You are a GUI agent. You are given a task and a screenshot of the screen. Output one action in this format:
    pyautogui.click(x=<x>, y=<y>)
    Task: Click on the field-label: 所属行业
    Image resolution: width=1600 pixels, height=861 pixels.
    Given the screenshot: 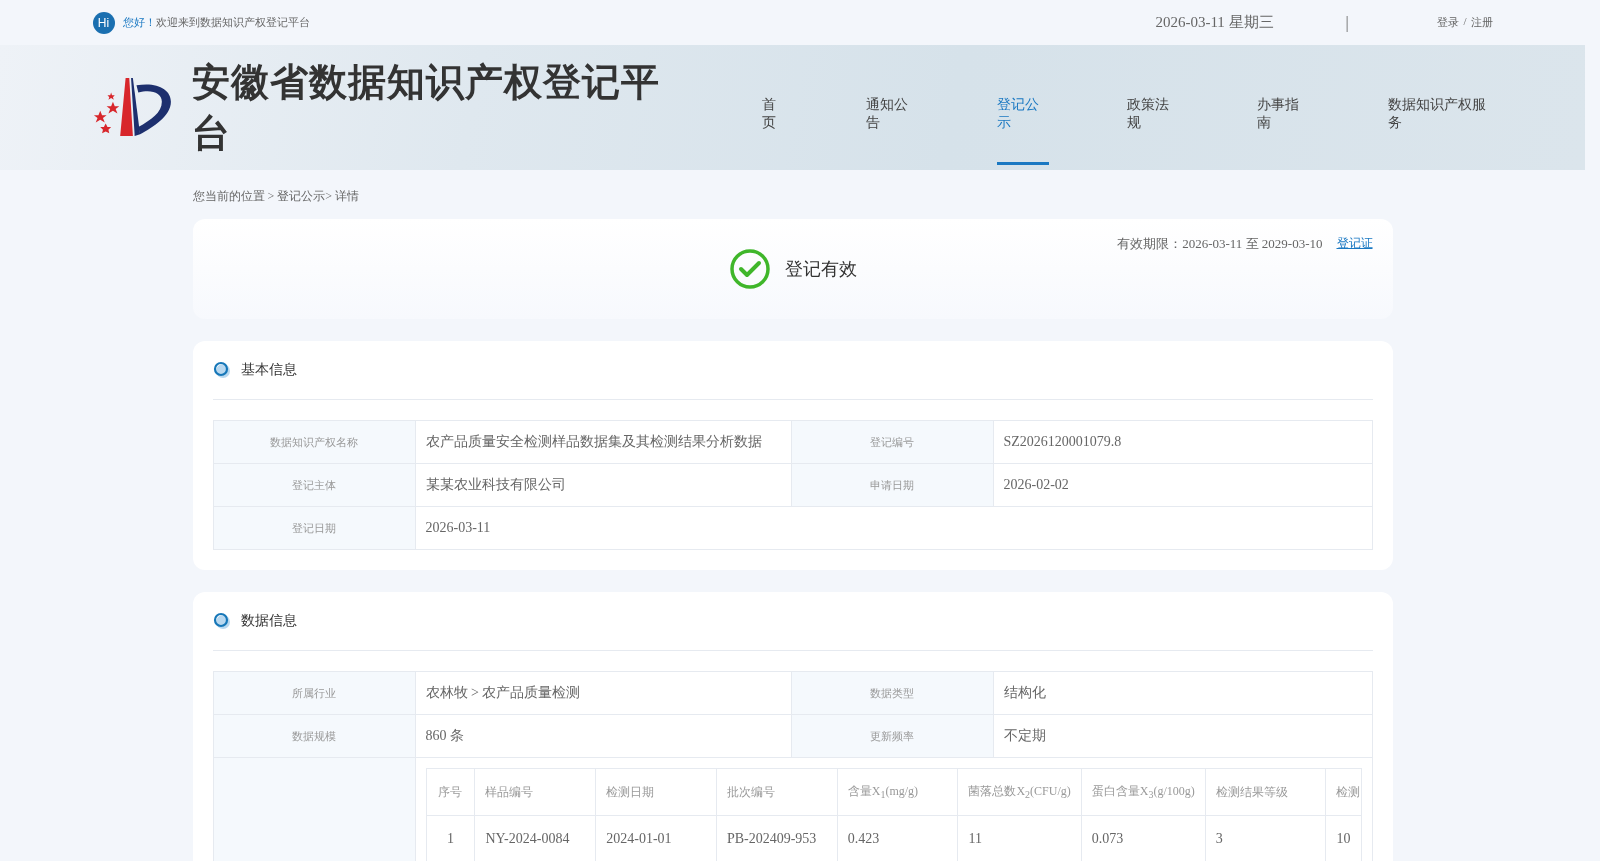 What is the action you would take?
    pyautogui.click(x=314, y=693)
    